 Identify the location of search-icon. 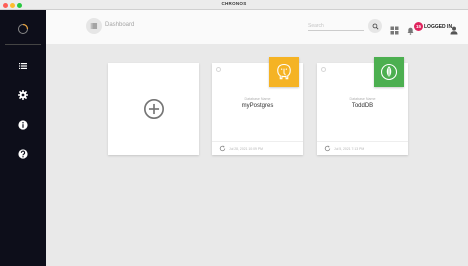
(375, 26).